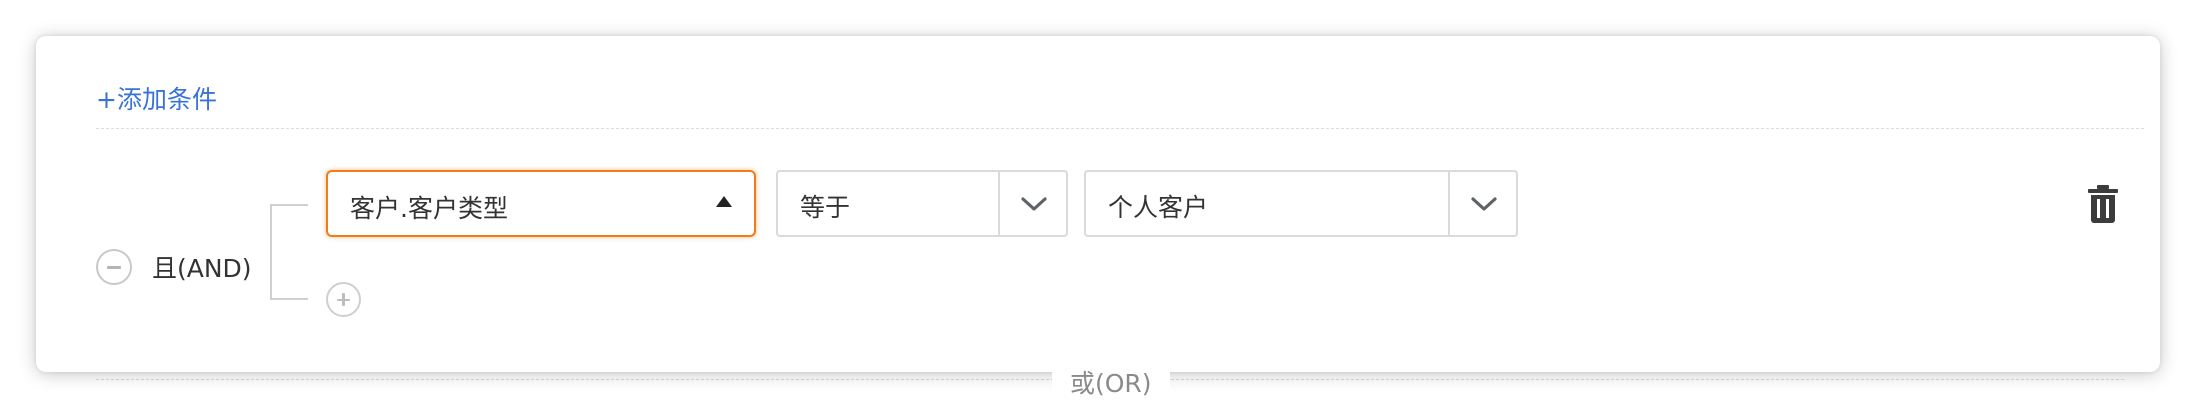  Describe the element at coordinates (541, 203) in the screenshot. I see `field-select: 客户.客户类型` at that location.